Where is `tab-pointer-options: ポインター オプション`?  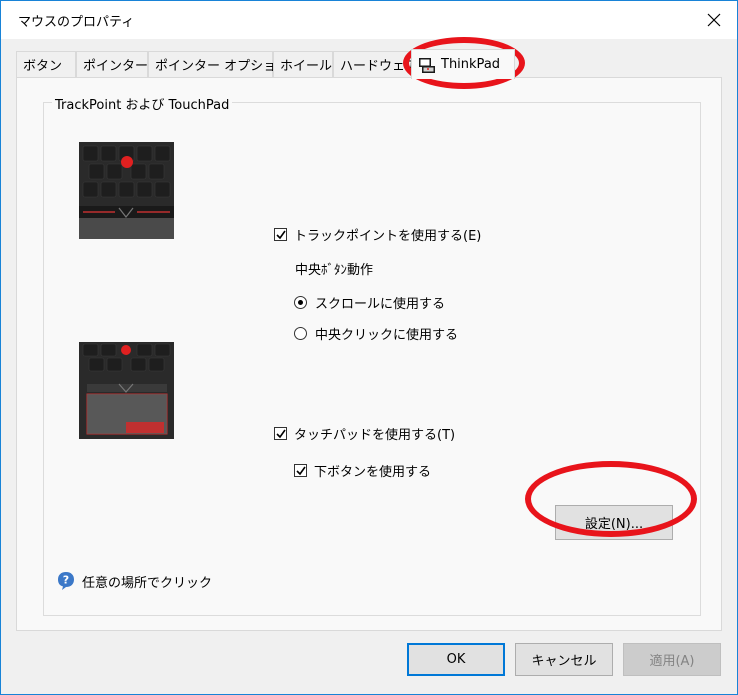 tab-pointer-options: ポインター オプション is located at coordinates (218, 64).